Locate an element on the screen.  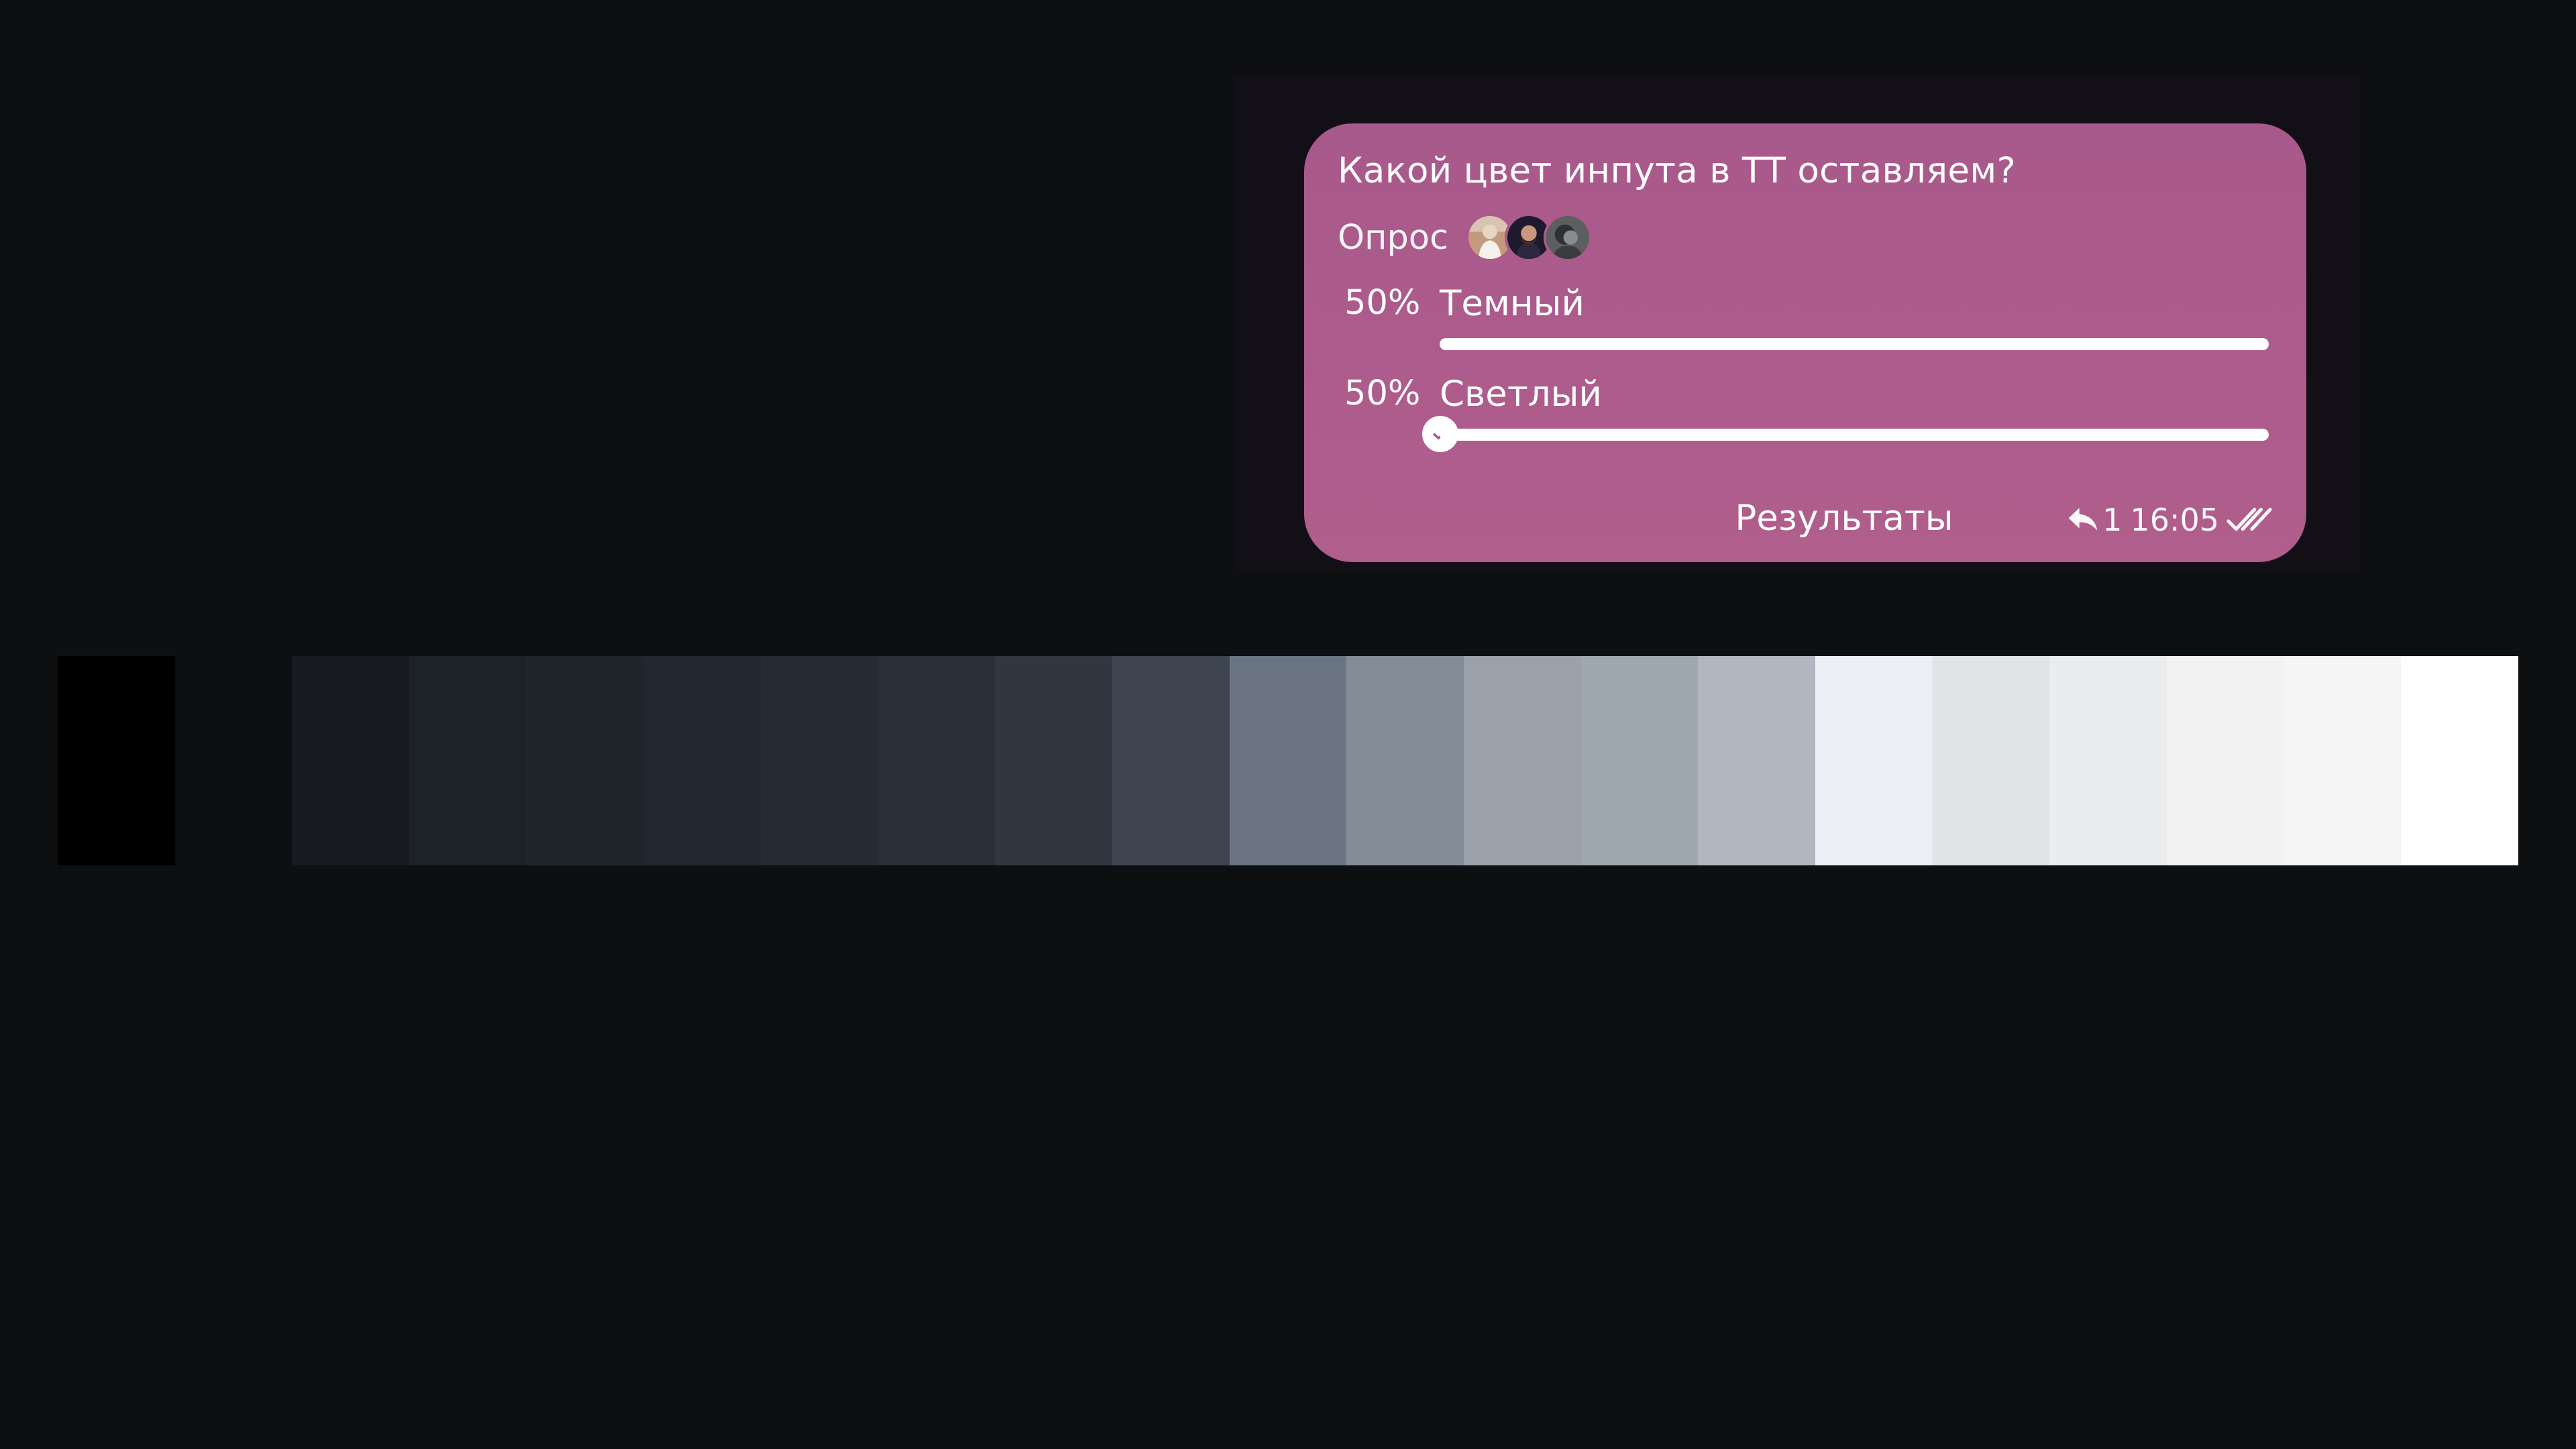
poll-option-light: 50% Светлый is located at coordinates (1814, 414).